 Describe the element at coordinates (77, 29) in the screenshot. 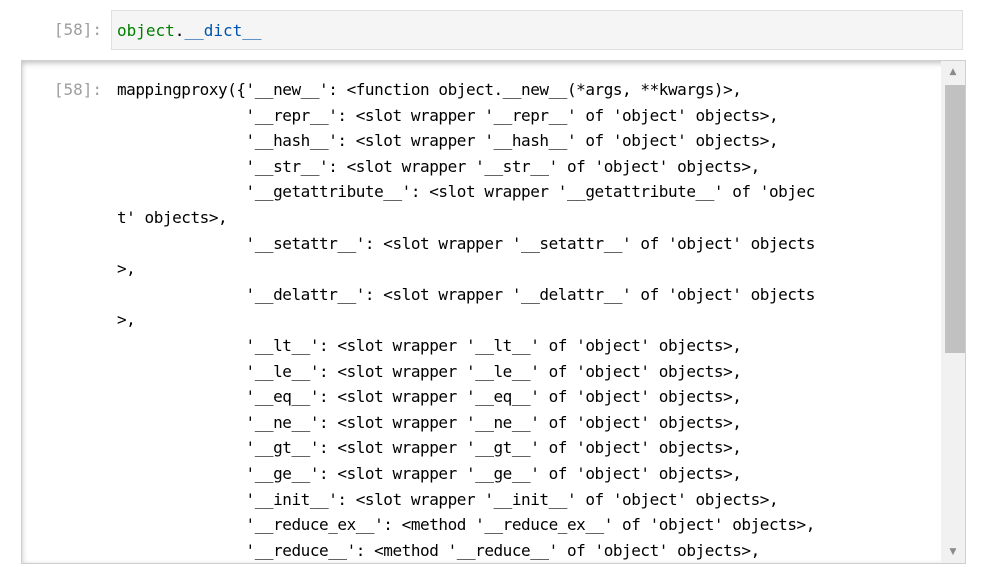

I see `input-prompt: [58]:` at that location.